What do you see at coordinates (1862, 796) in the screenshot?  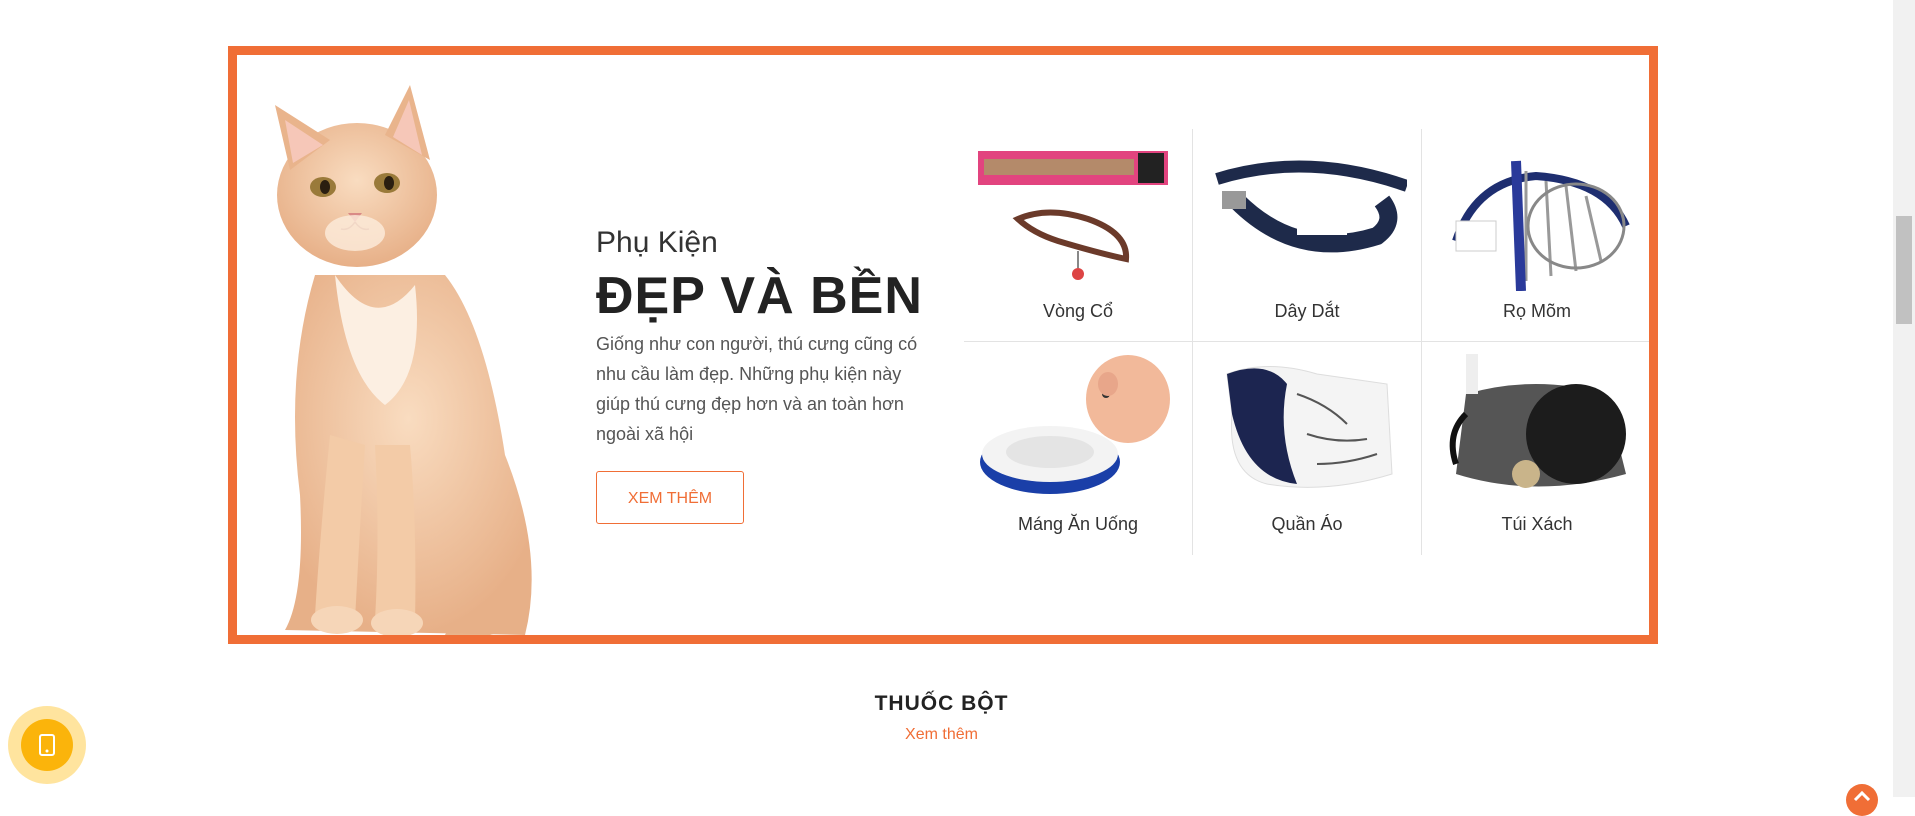 I see `chevron-up-icon` at bounding box center [1862, 796].